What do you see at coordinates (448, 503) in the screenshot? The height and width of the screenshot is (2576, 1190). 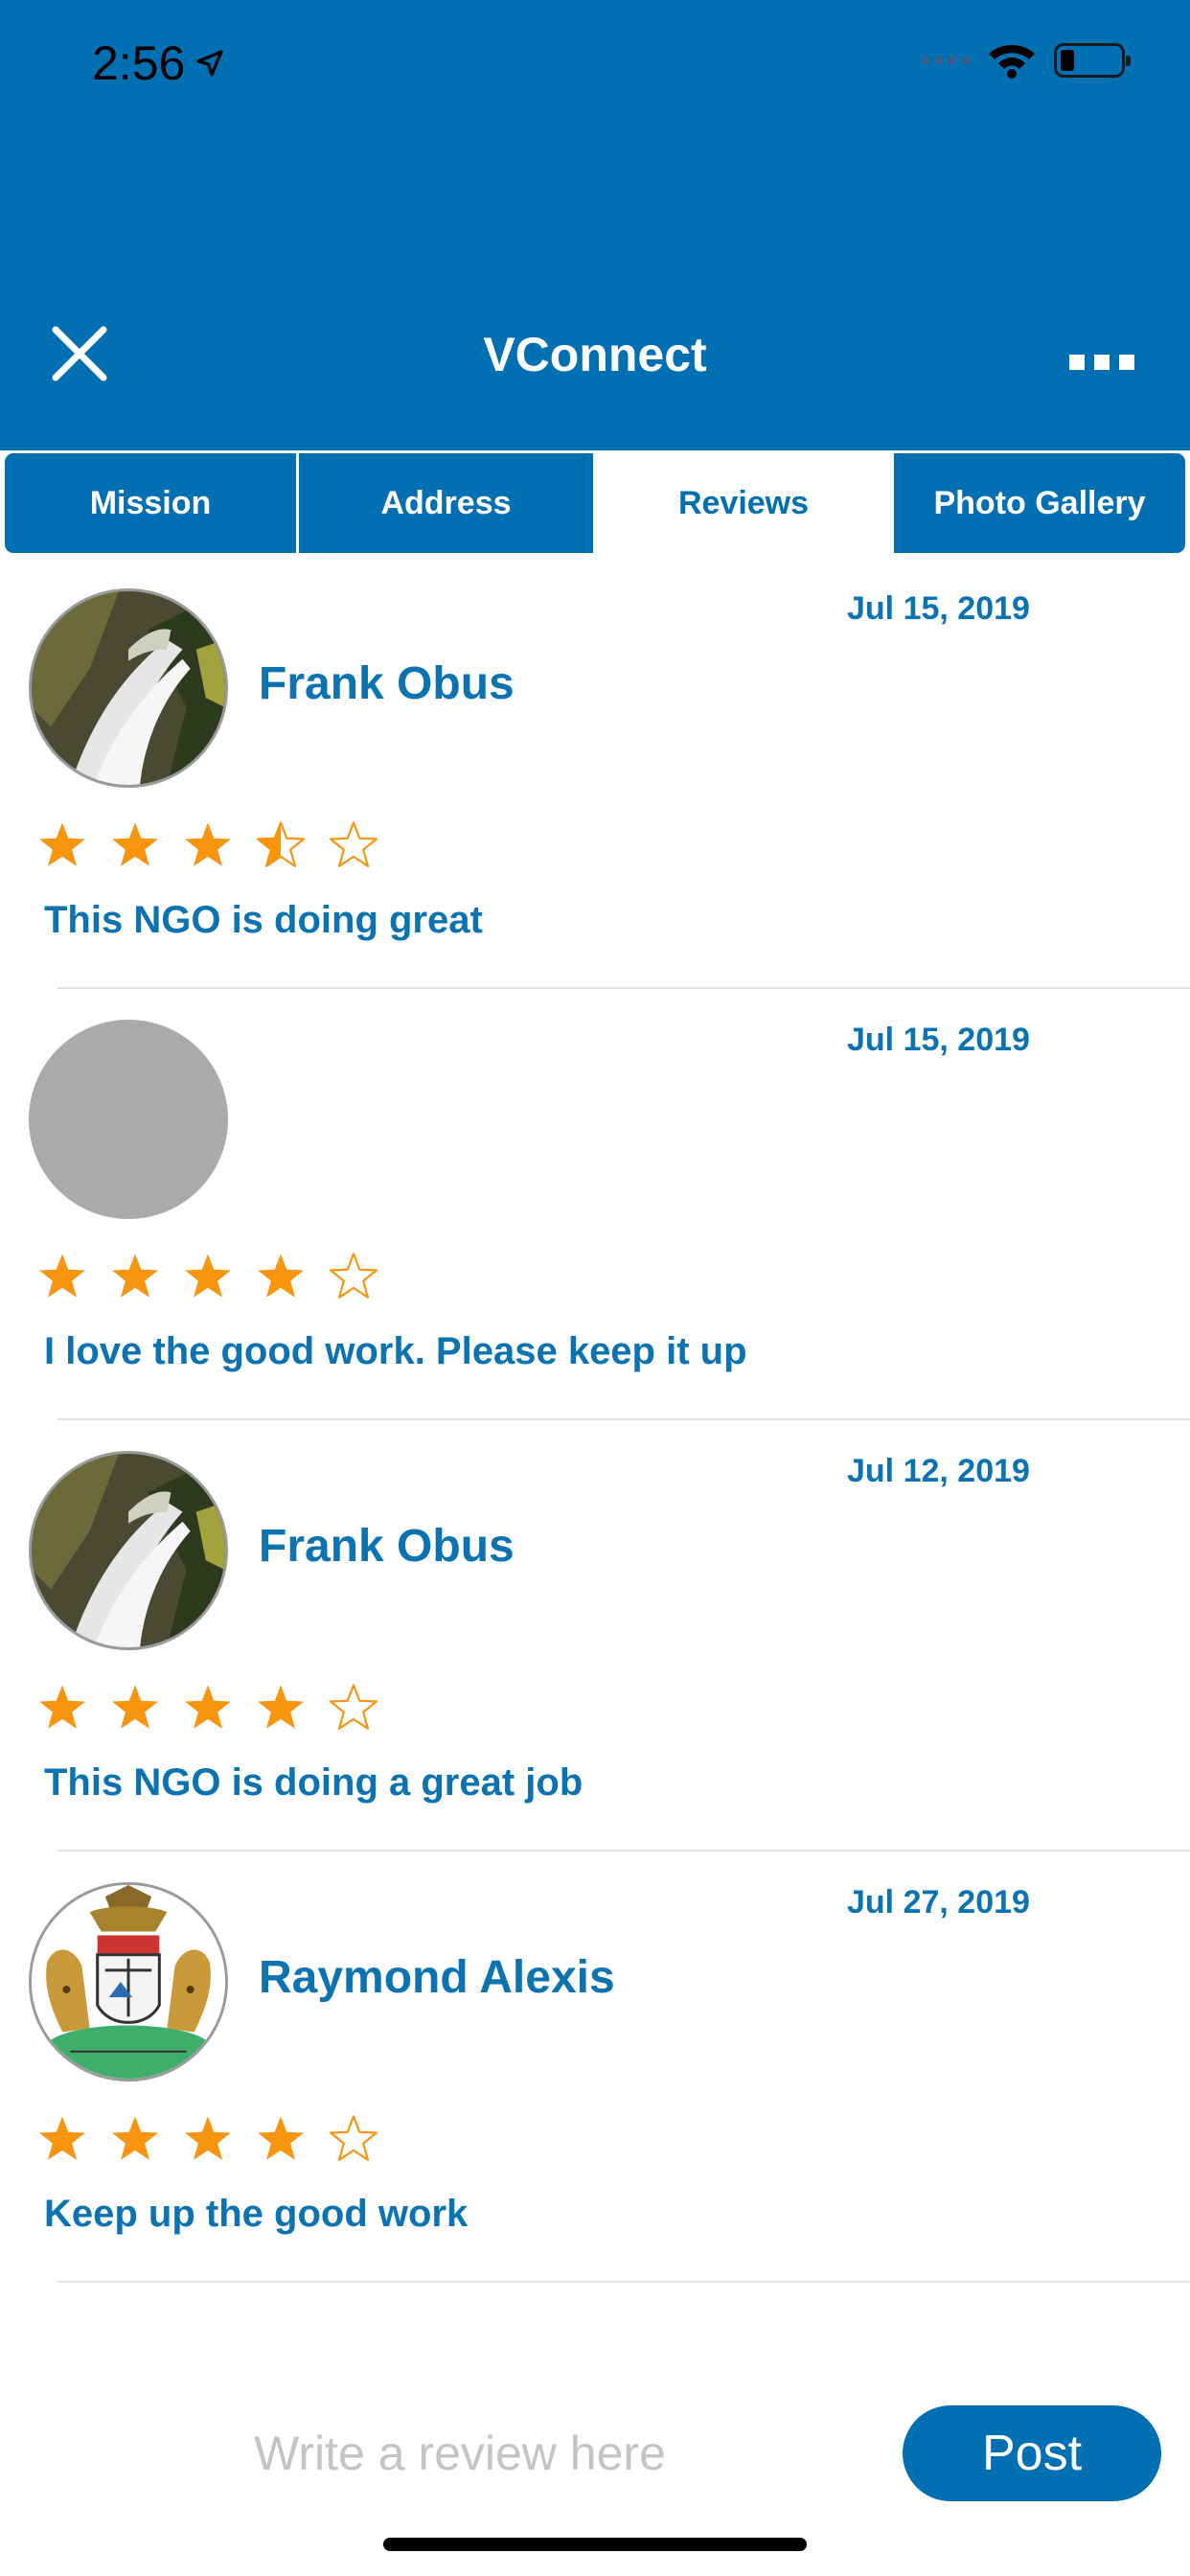 I see `tab-address: Address` at bounding box center [448, 503].